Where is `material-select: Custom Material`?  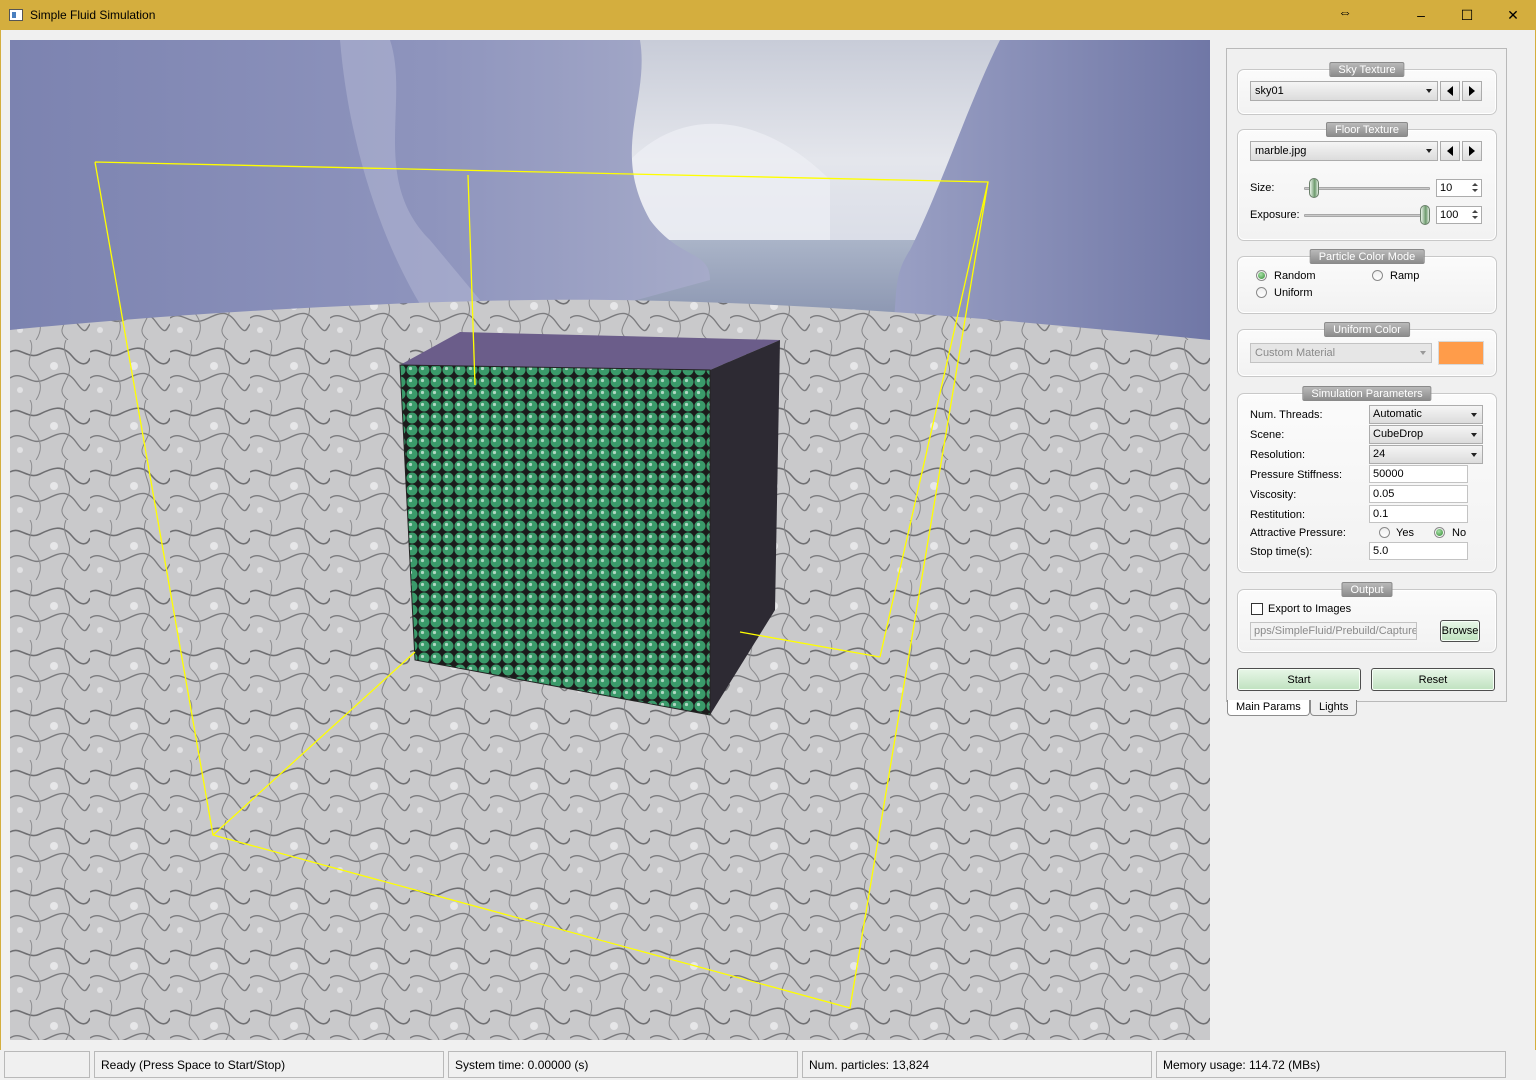
material-select: Custom Material is located at coordinates (1341, 353).